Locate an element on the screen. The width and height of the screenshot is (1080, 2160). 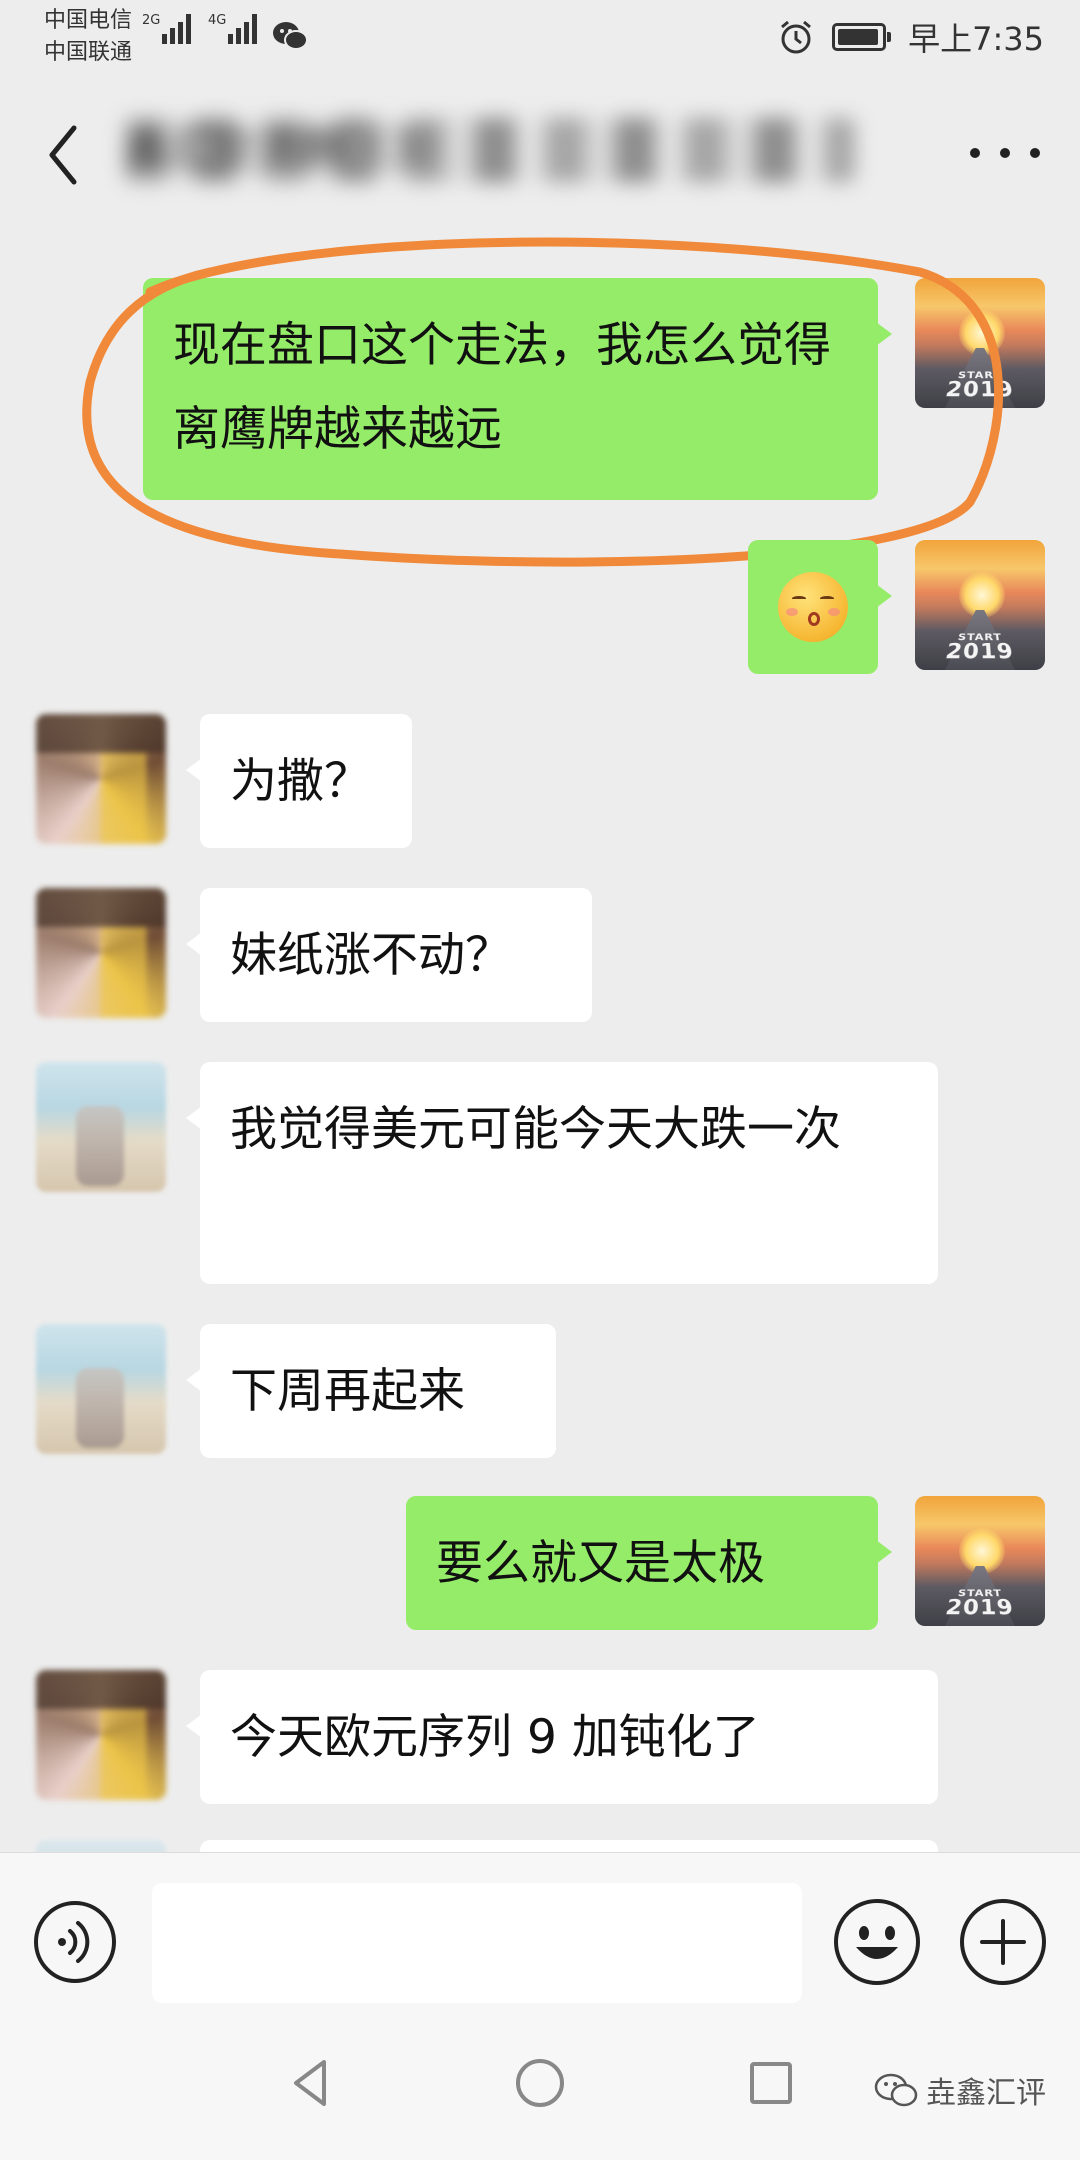
more-options-button is located at coordinates (1005, 153).